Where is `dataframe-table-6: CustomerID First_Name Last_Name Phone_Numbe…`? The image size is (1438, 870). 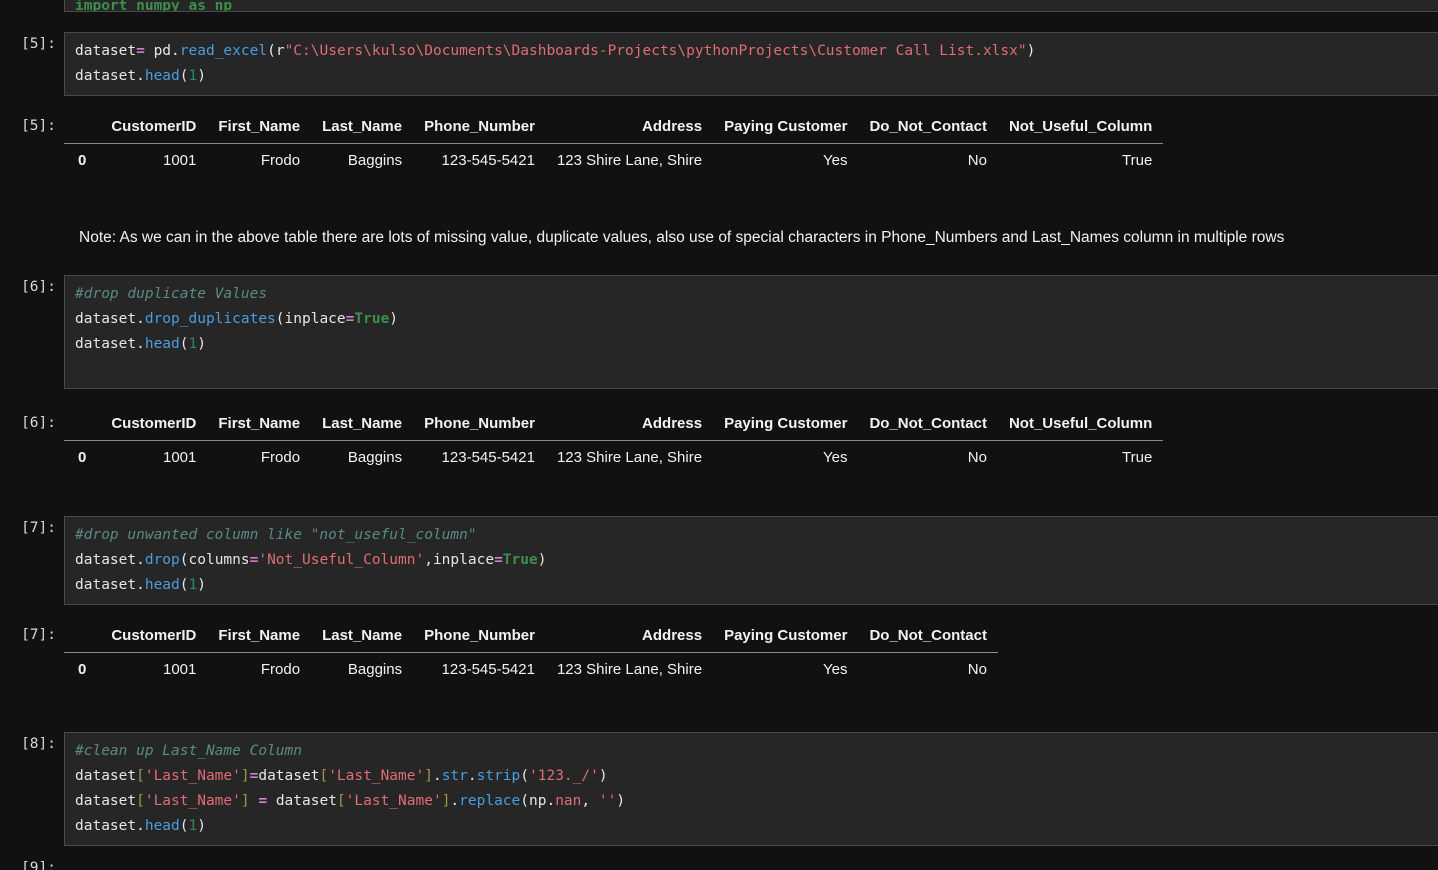 dataframe-table-6: CustomerID First_Name Last_Name Phone_Numbe… is located at coordinates (614, 442).